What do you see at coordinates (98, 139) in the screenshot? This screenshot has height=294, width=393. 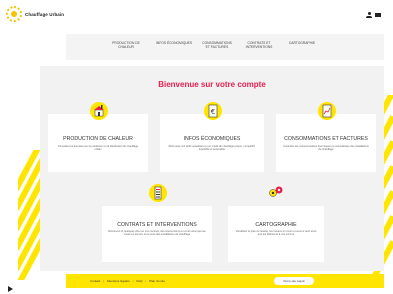 I see `card-title: PRODUCTION DE CHALEUR` at bounding box center [98, 139].